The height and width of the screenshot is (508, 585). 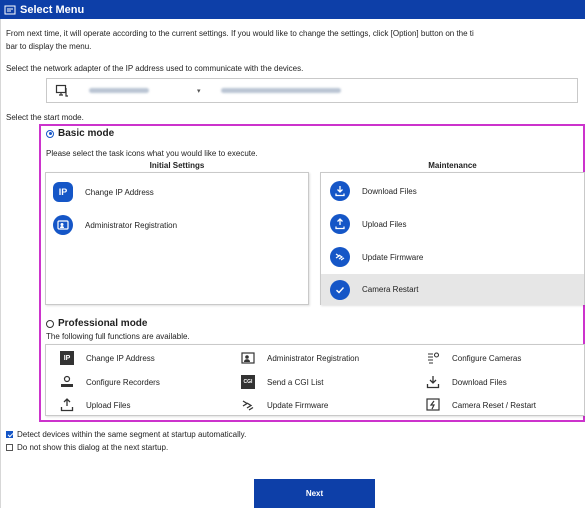 I want to click on recorder-config-icon, so click(x=67, y=382).